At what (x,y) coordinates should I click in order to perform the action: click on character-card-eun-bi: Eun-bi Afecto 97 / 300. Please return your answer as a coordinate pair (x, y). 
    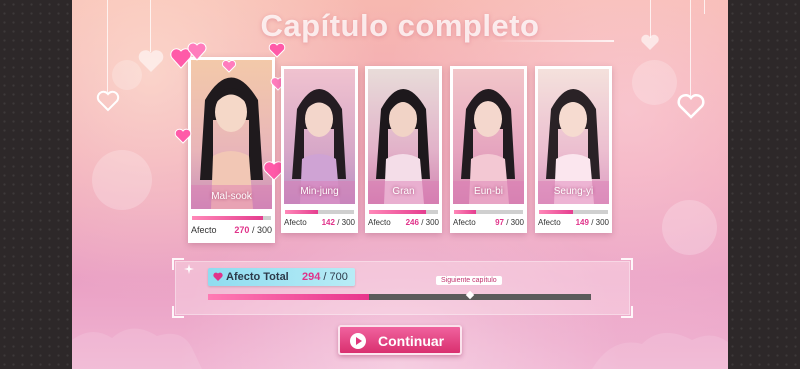
    Looking at the image, I should click on (488, 149).